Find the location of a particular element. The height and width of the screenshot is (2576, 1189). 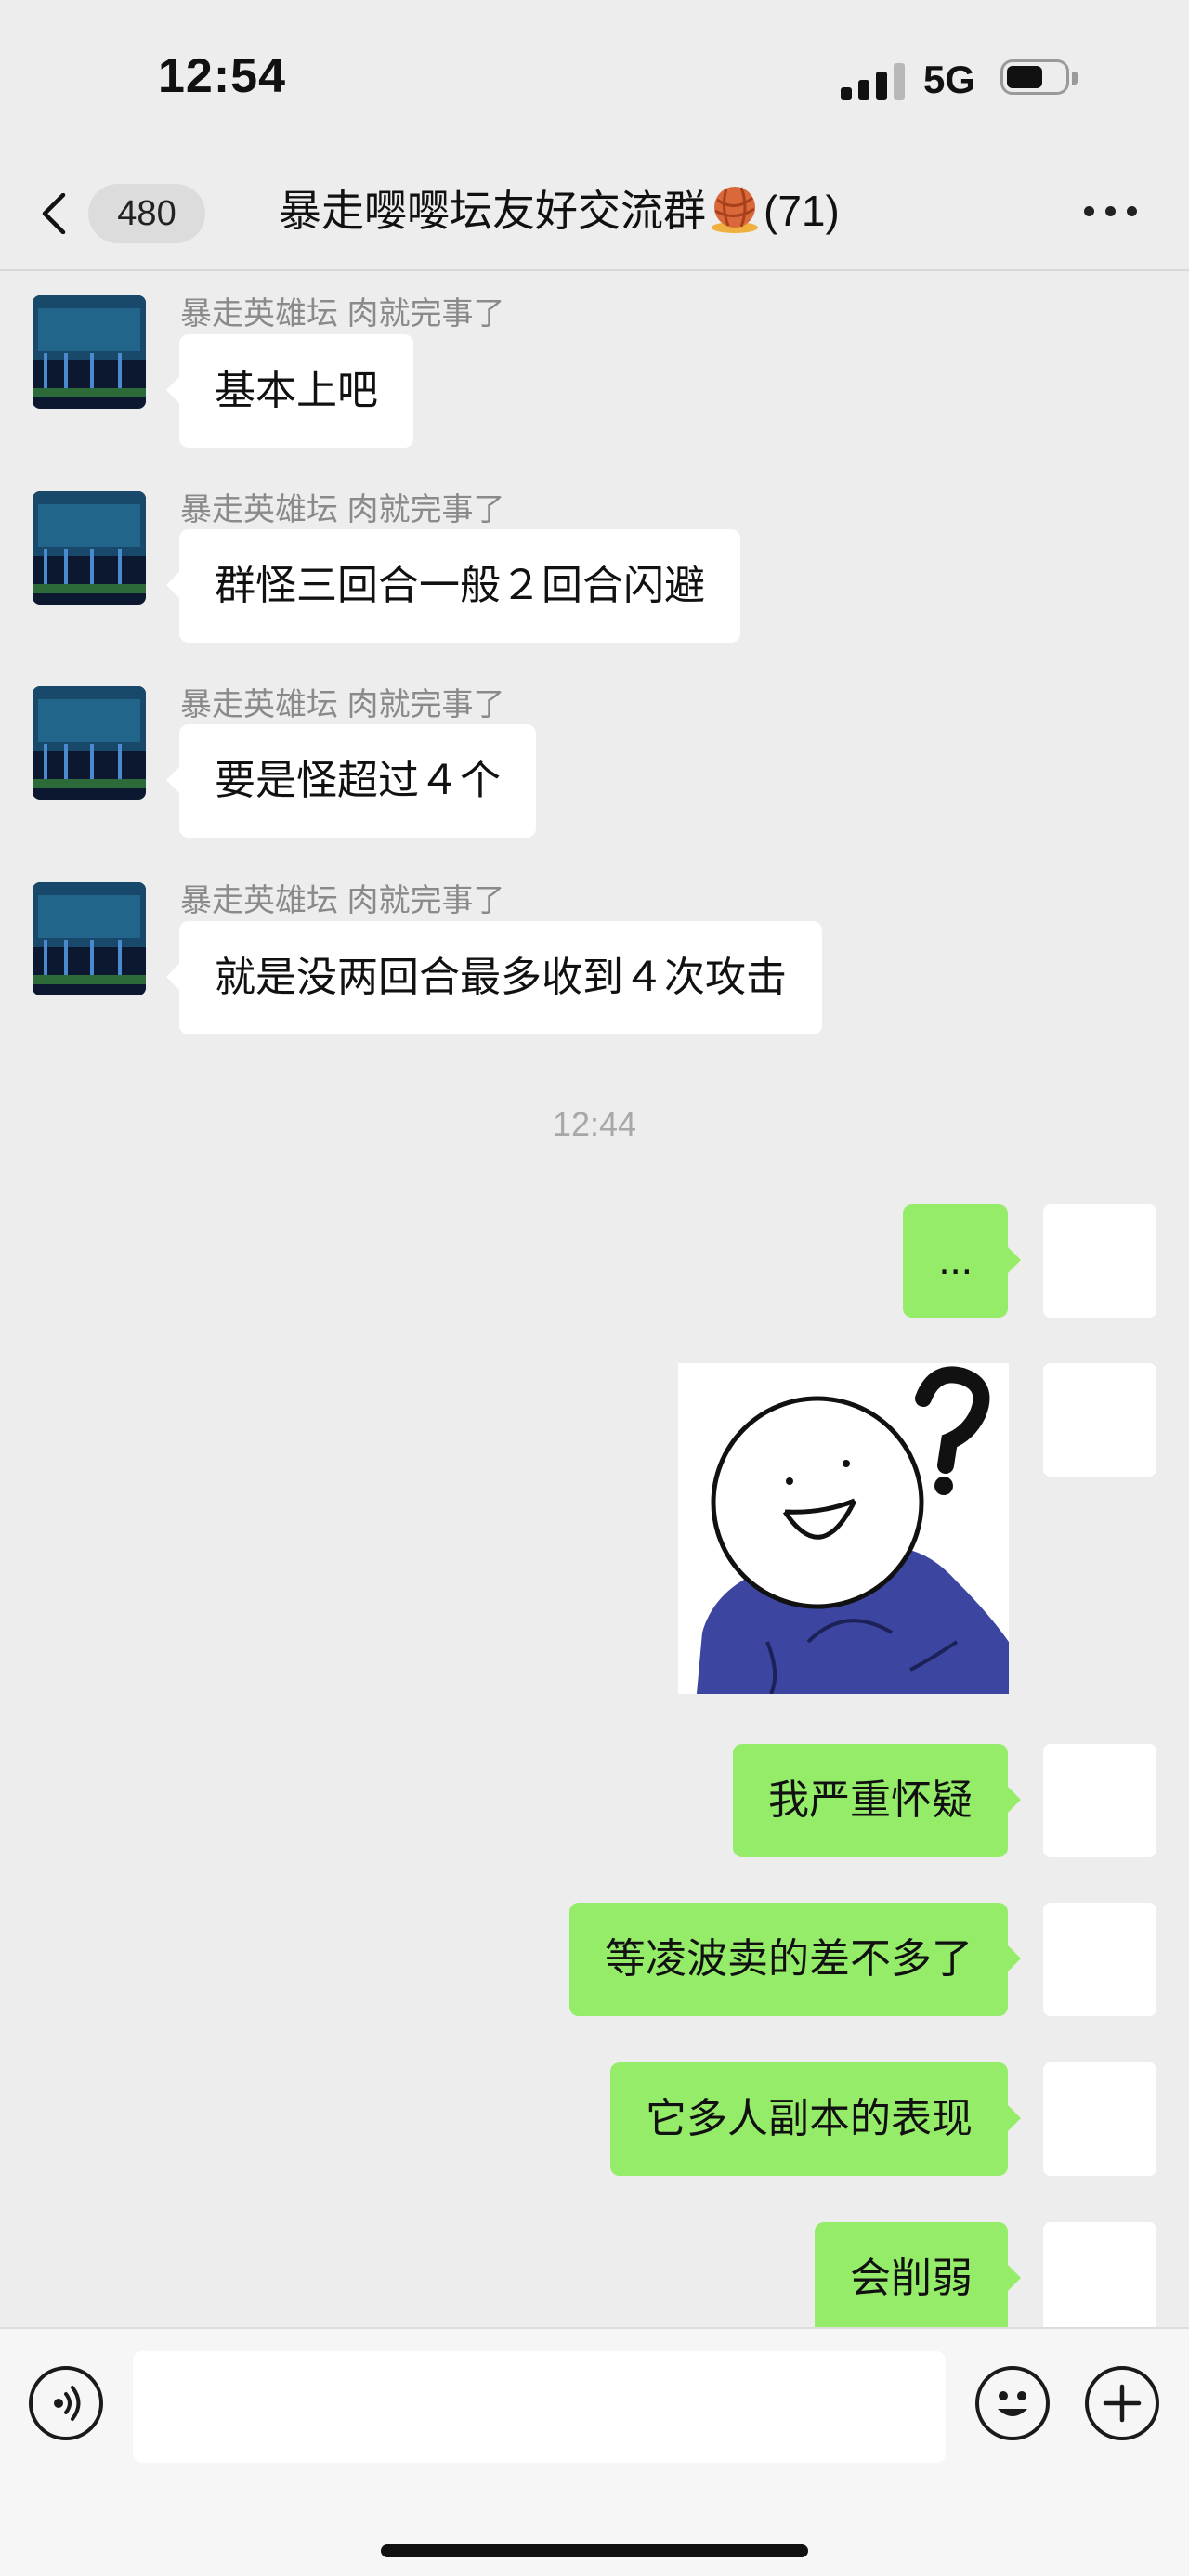

emoji-icon is located at coordinates (1012, 2403).